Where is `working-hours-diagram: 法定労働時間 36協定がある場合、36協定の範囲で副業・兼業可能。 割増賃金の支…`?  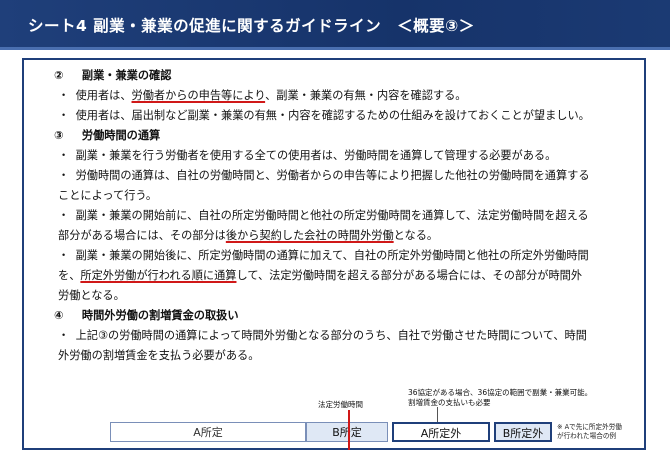 working-hours-diagram: 法定労働時間 36協定がある場合、36協定の範囲で副業・兼業可能。 割増賃金の支… is located at coordinates (372, 418).